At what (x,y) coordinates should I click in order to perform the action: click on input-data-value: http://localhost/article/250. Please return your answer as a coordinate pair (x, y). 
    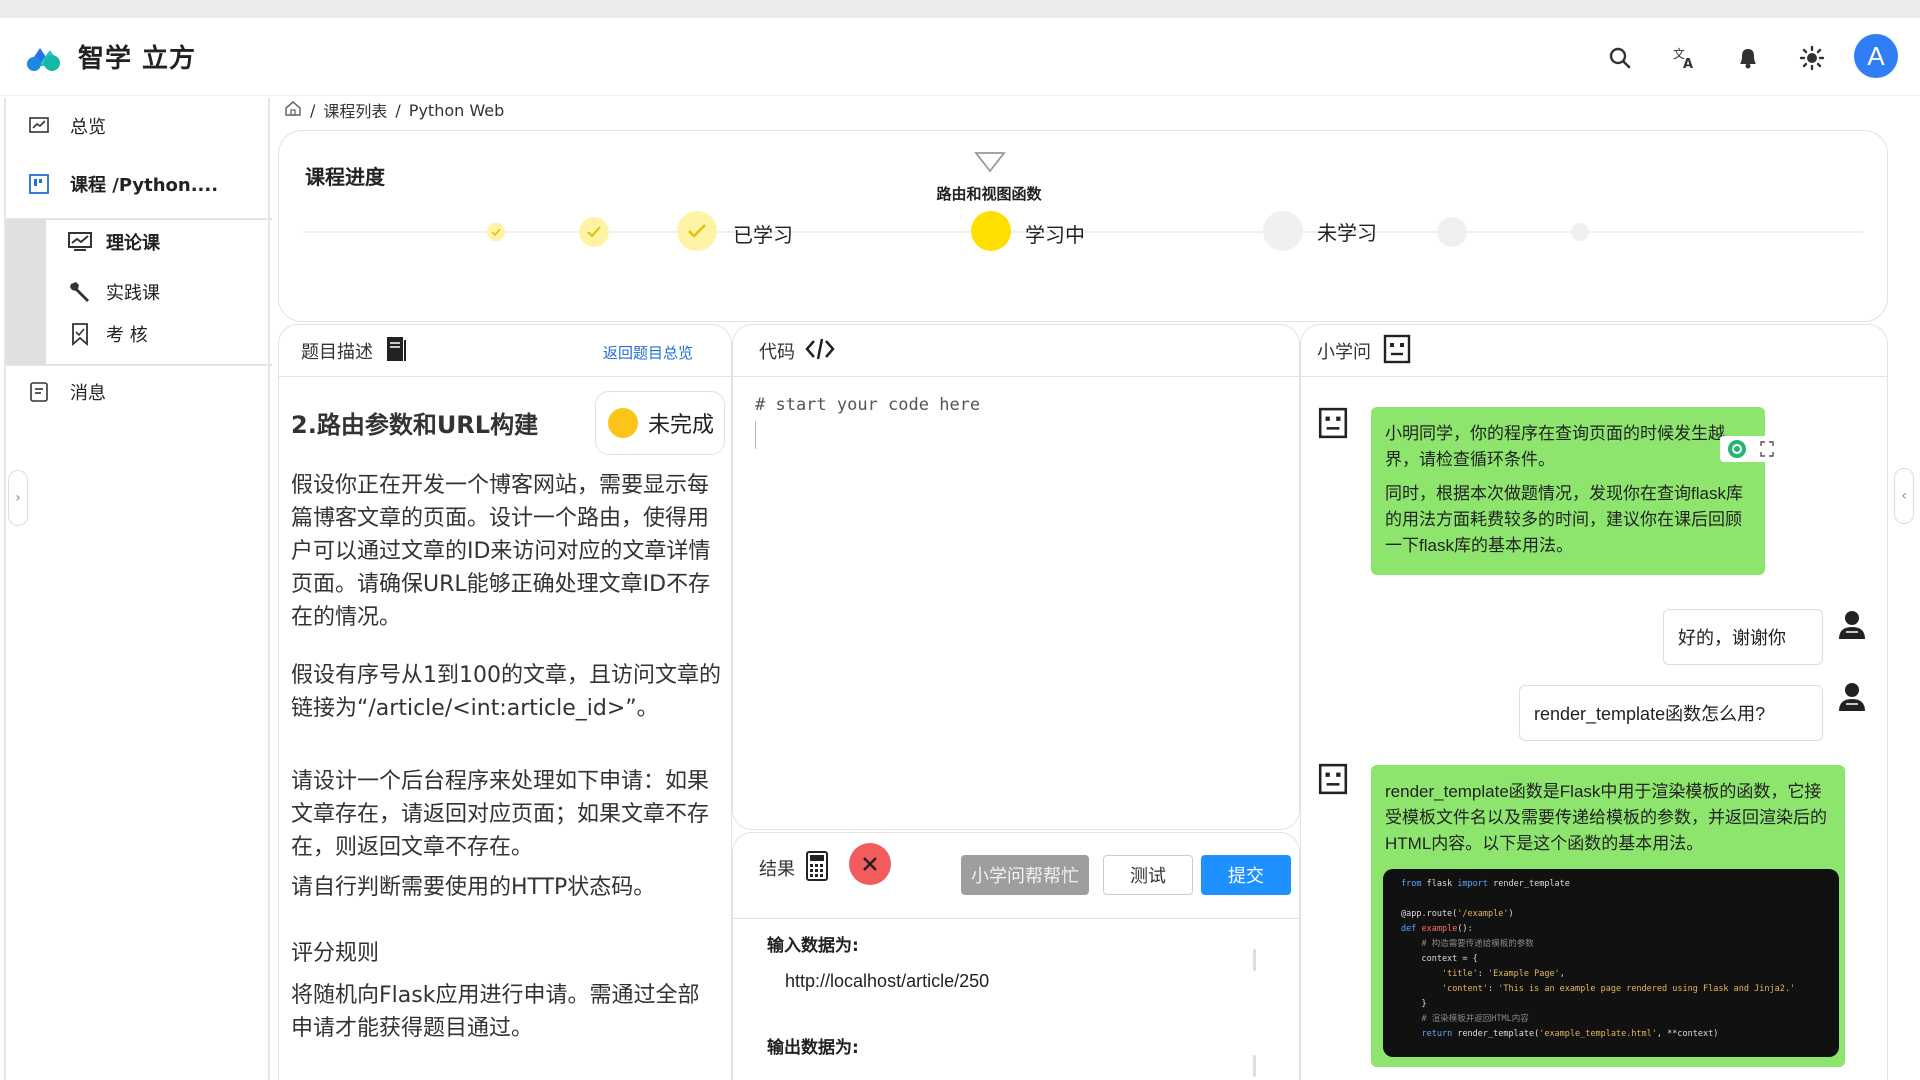
    Looking at the image, I should click on (887, 981).